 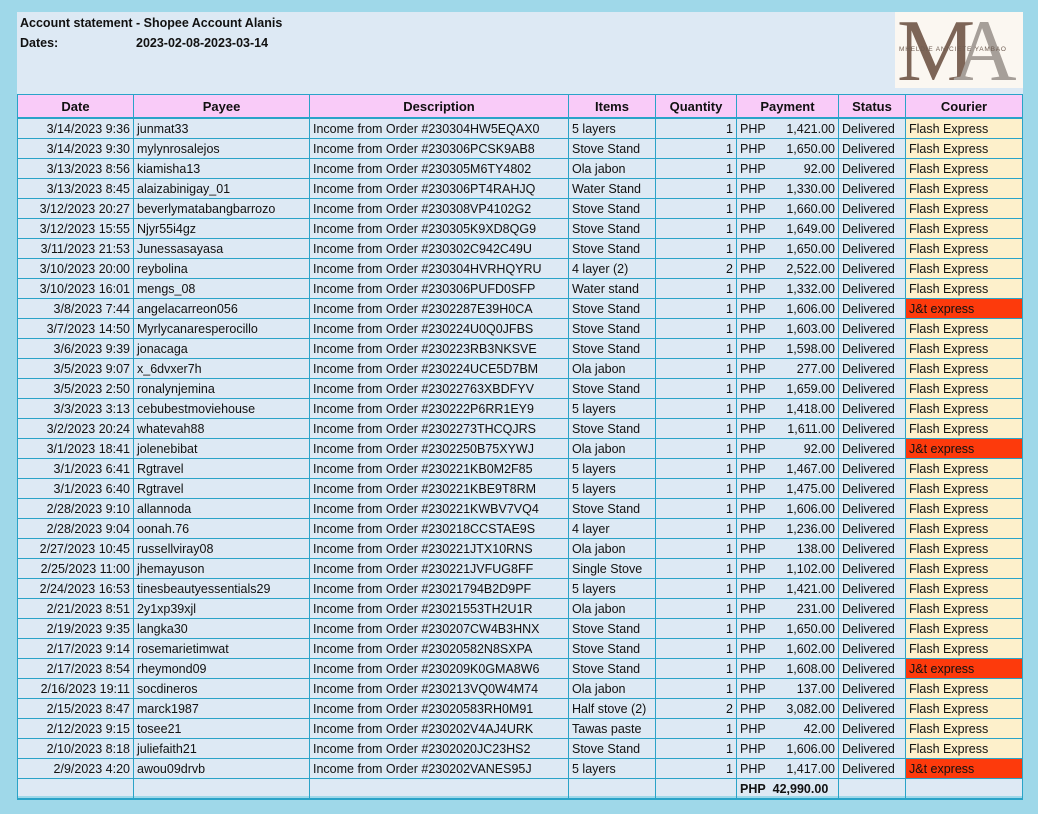 I want to click on date-cell: 3/3/2023 3:13, so click(x=75, y=408).